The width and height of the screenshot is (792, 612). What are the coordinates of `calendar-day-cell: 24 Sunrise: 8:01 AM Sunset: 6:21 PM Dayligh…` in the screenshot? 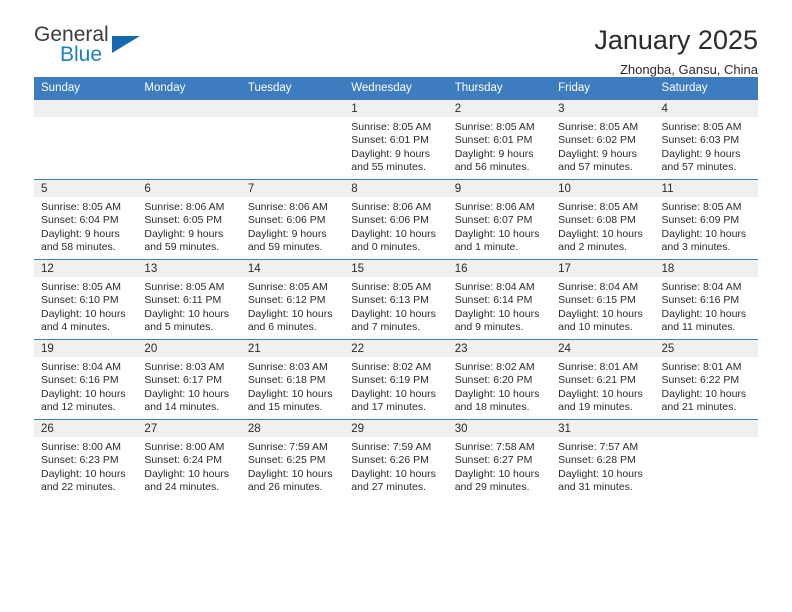 It's located at (603, 379).